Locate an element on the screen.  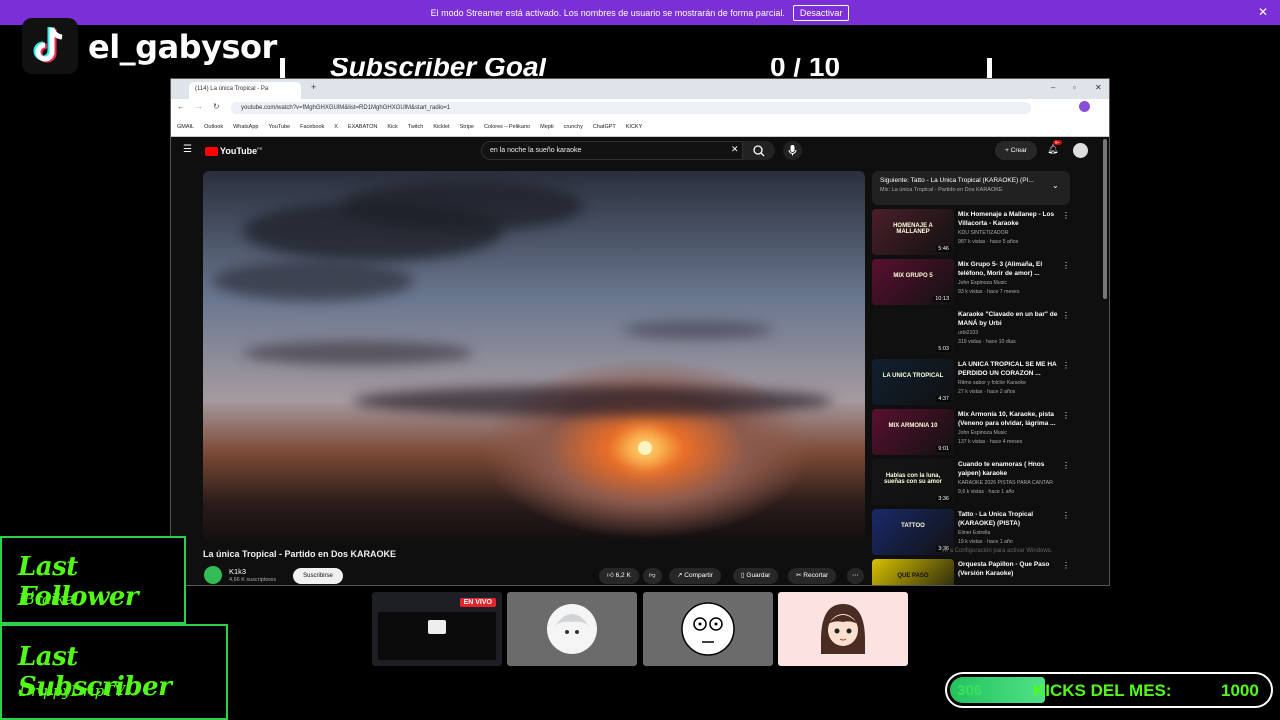
clip-button: ✂ Recortar is located at coordinates (812, 576).